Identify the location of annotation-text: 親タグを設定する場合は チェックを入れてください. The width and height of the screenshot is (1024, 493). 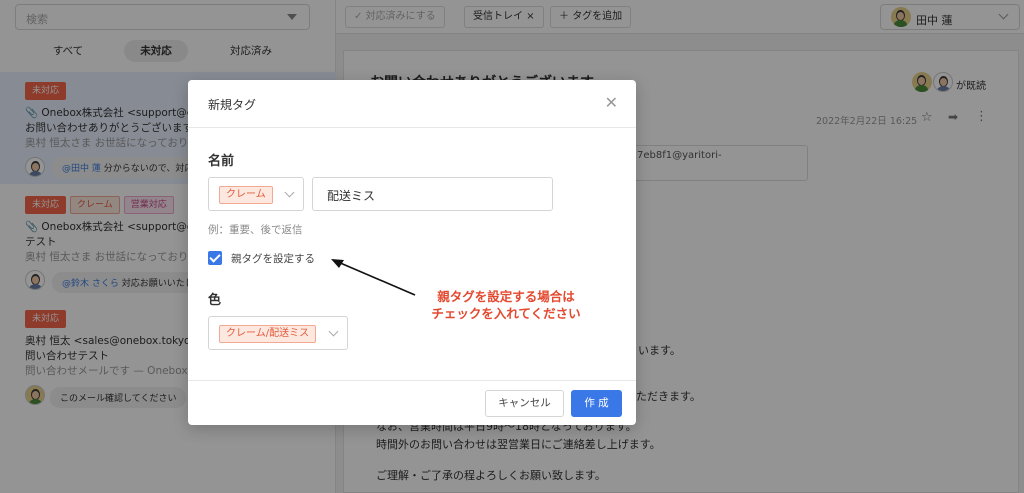
(506, 305).